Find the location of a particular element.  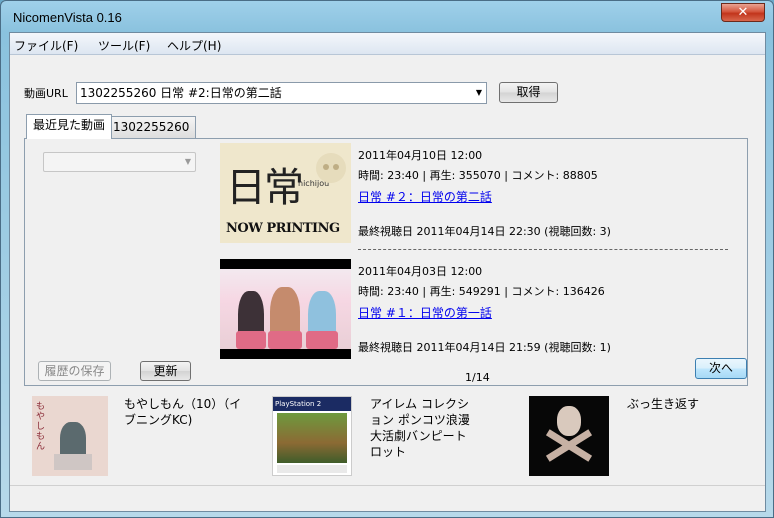

product-title: アイレム コレクション ポンコツ浪漫大活劇バンピートロット is located at coordinates (424, 428).